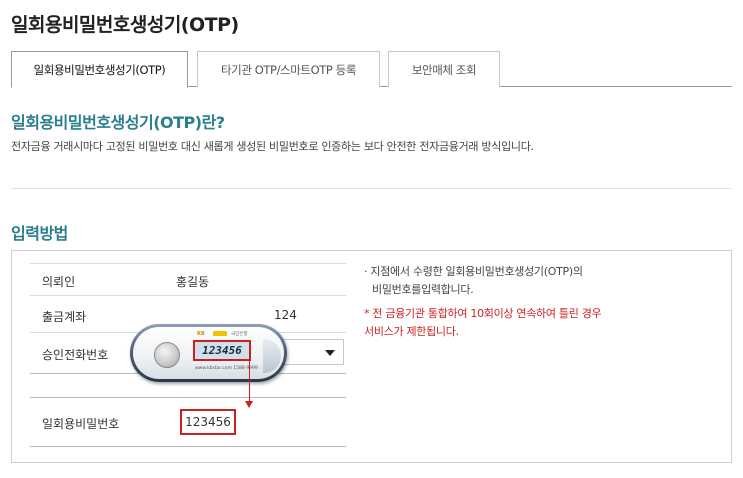 This screenshot has height=478, width=743. What do you see at coordinates (208, 422) in the screenshot?
I see `otp-input: 123456` at bounding box center [208, 422].